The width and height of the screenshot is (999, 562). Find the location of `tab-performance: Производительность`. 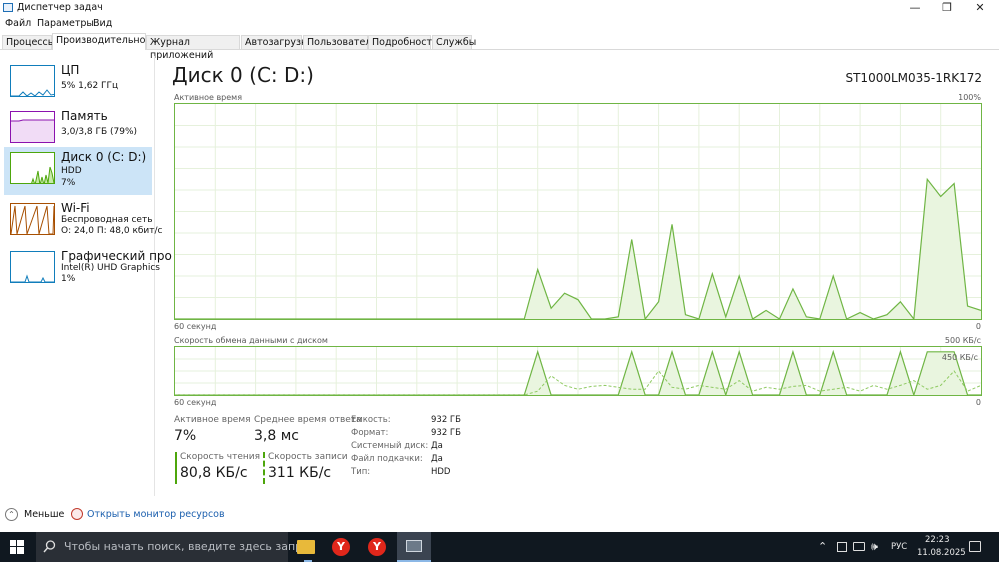

tab-performance: Производительность is located at coordinates (107, 41).